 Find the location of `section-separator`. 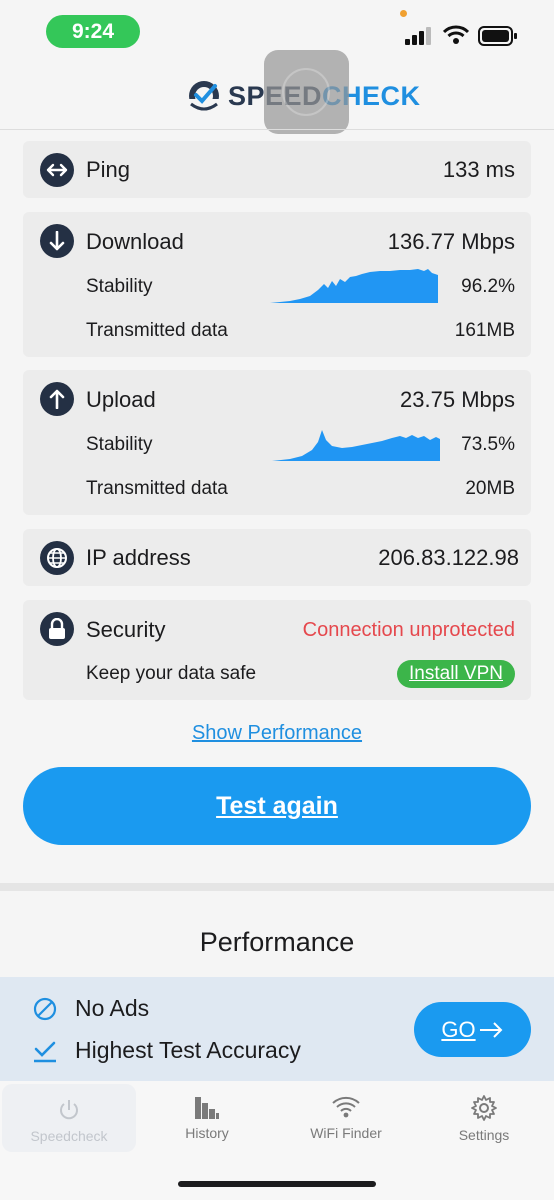

section-separator is located at coordinates (277, 887).